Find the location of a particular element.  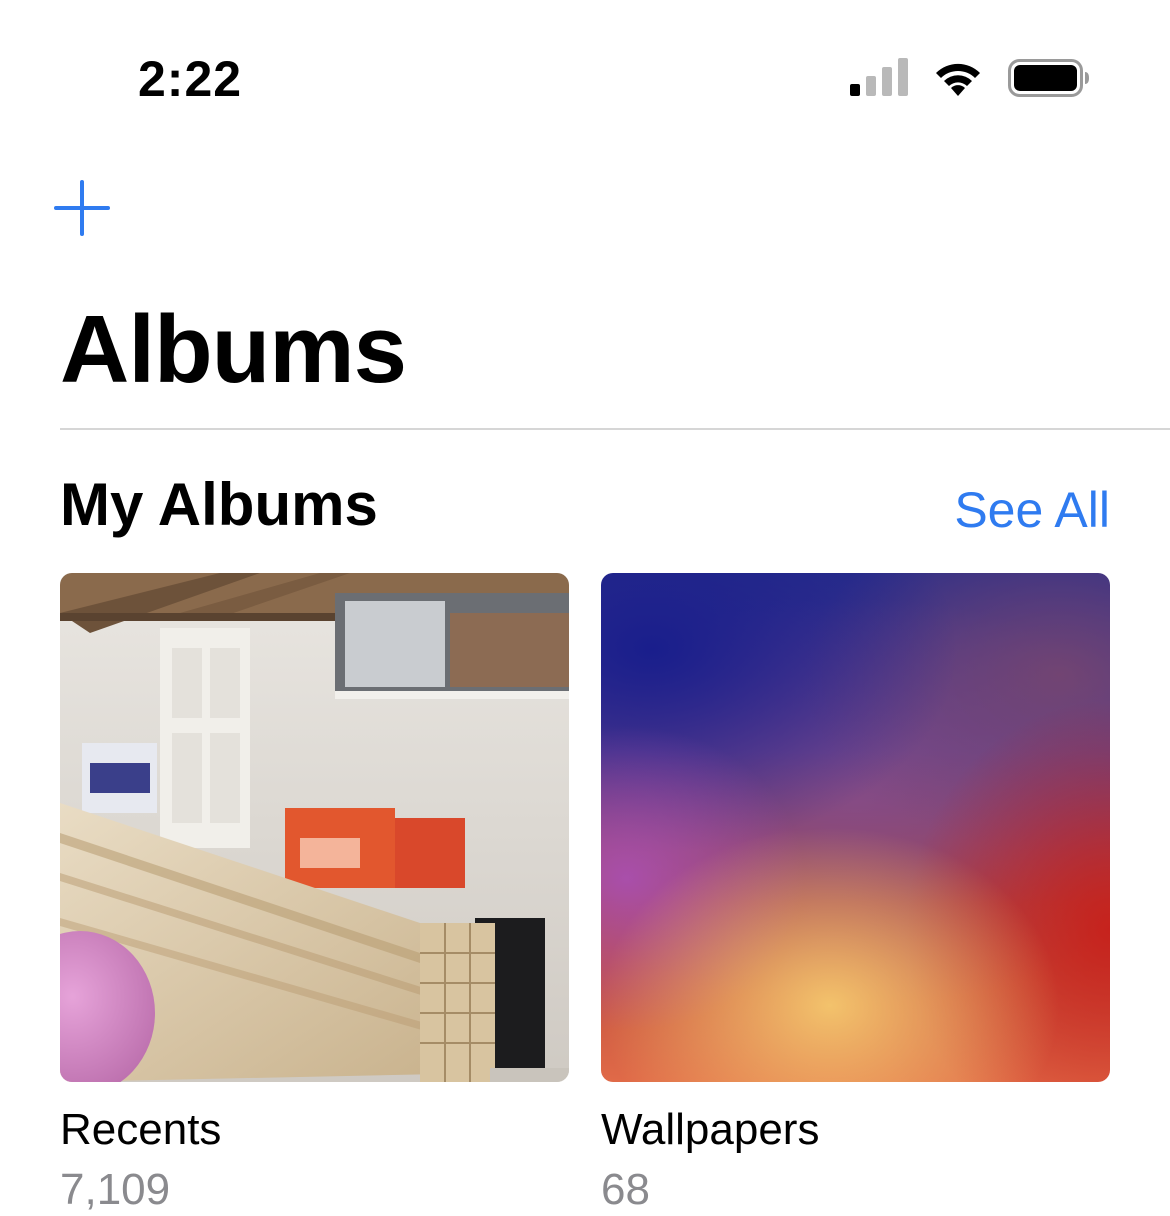

status-icons is located at coordinates (970, 78).